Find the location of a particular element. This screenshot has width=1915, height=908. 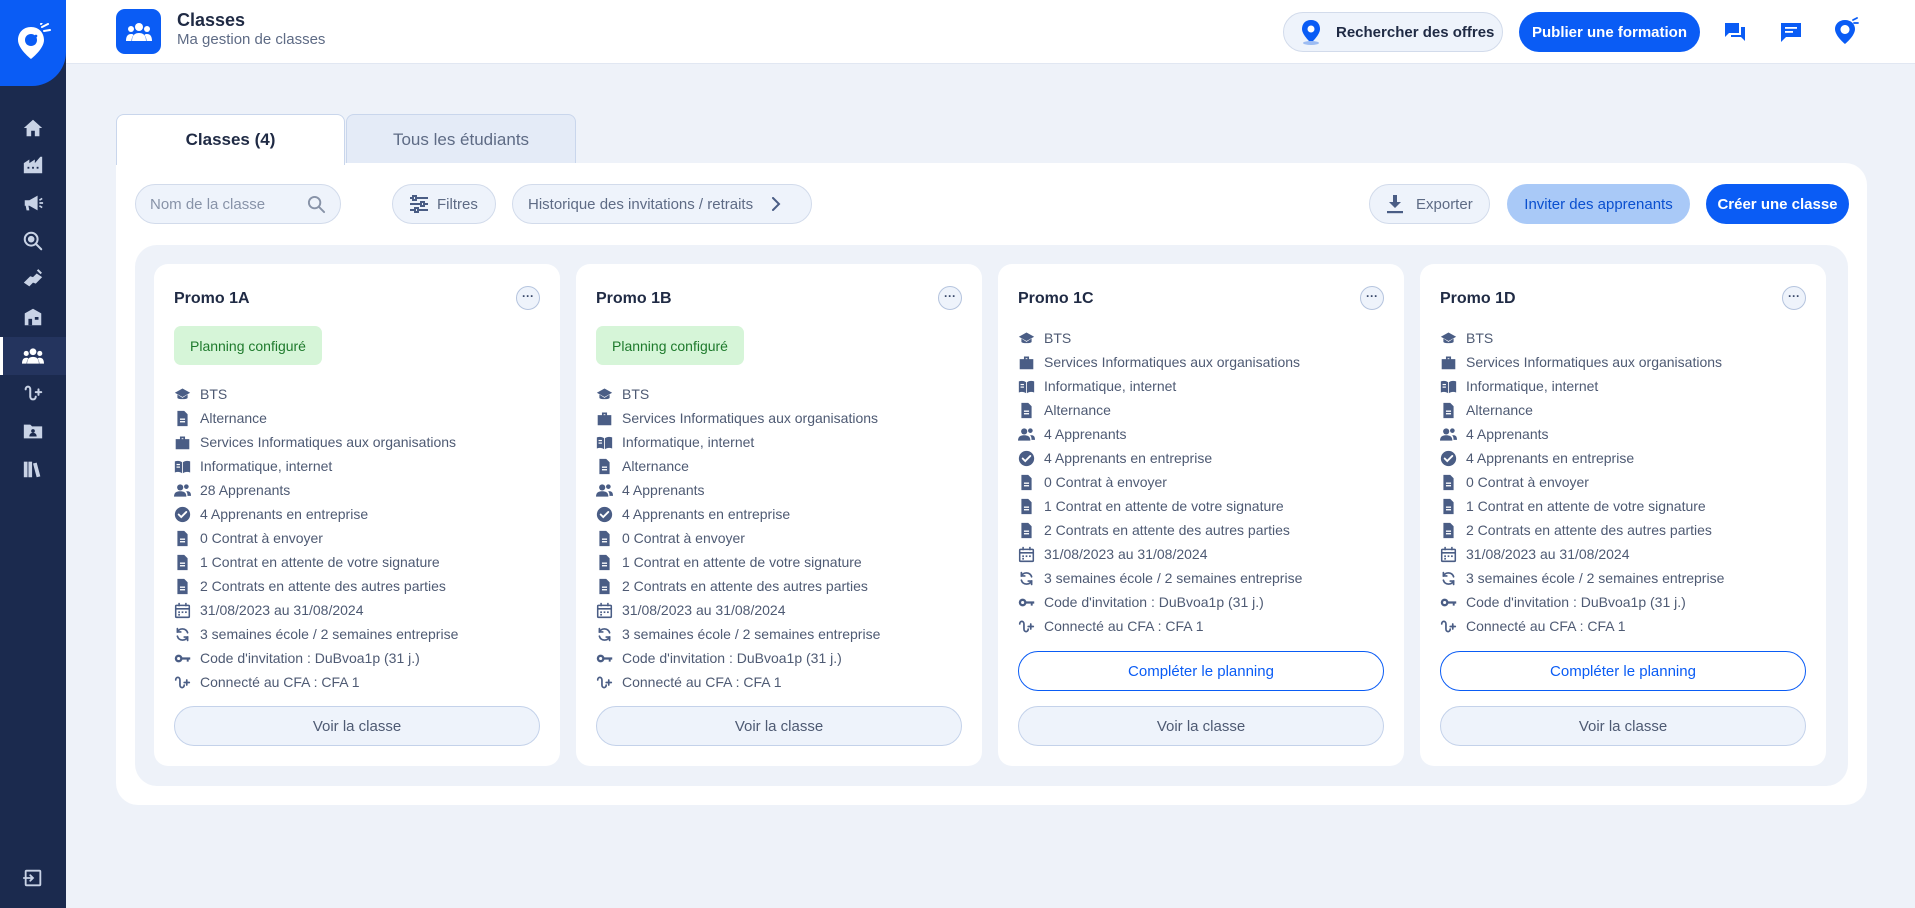

publish-course-button: Publier une formation is located at coordinates (1609, 32).